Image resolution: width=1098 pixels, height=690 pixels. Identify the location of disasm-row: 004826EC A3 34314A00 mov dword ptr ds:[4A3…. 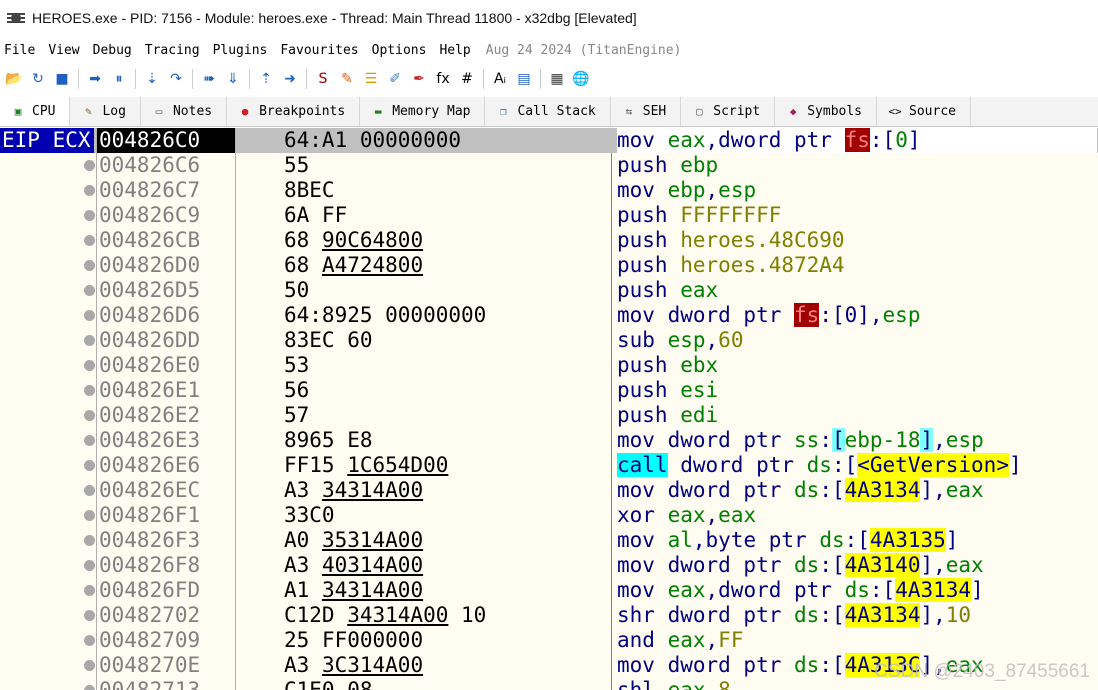
(549, 490).